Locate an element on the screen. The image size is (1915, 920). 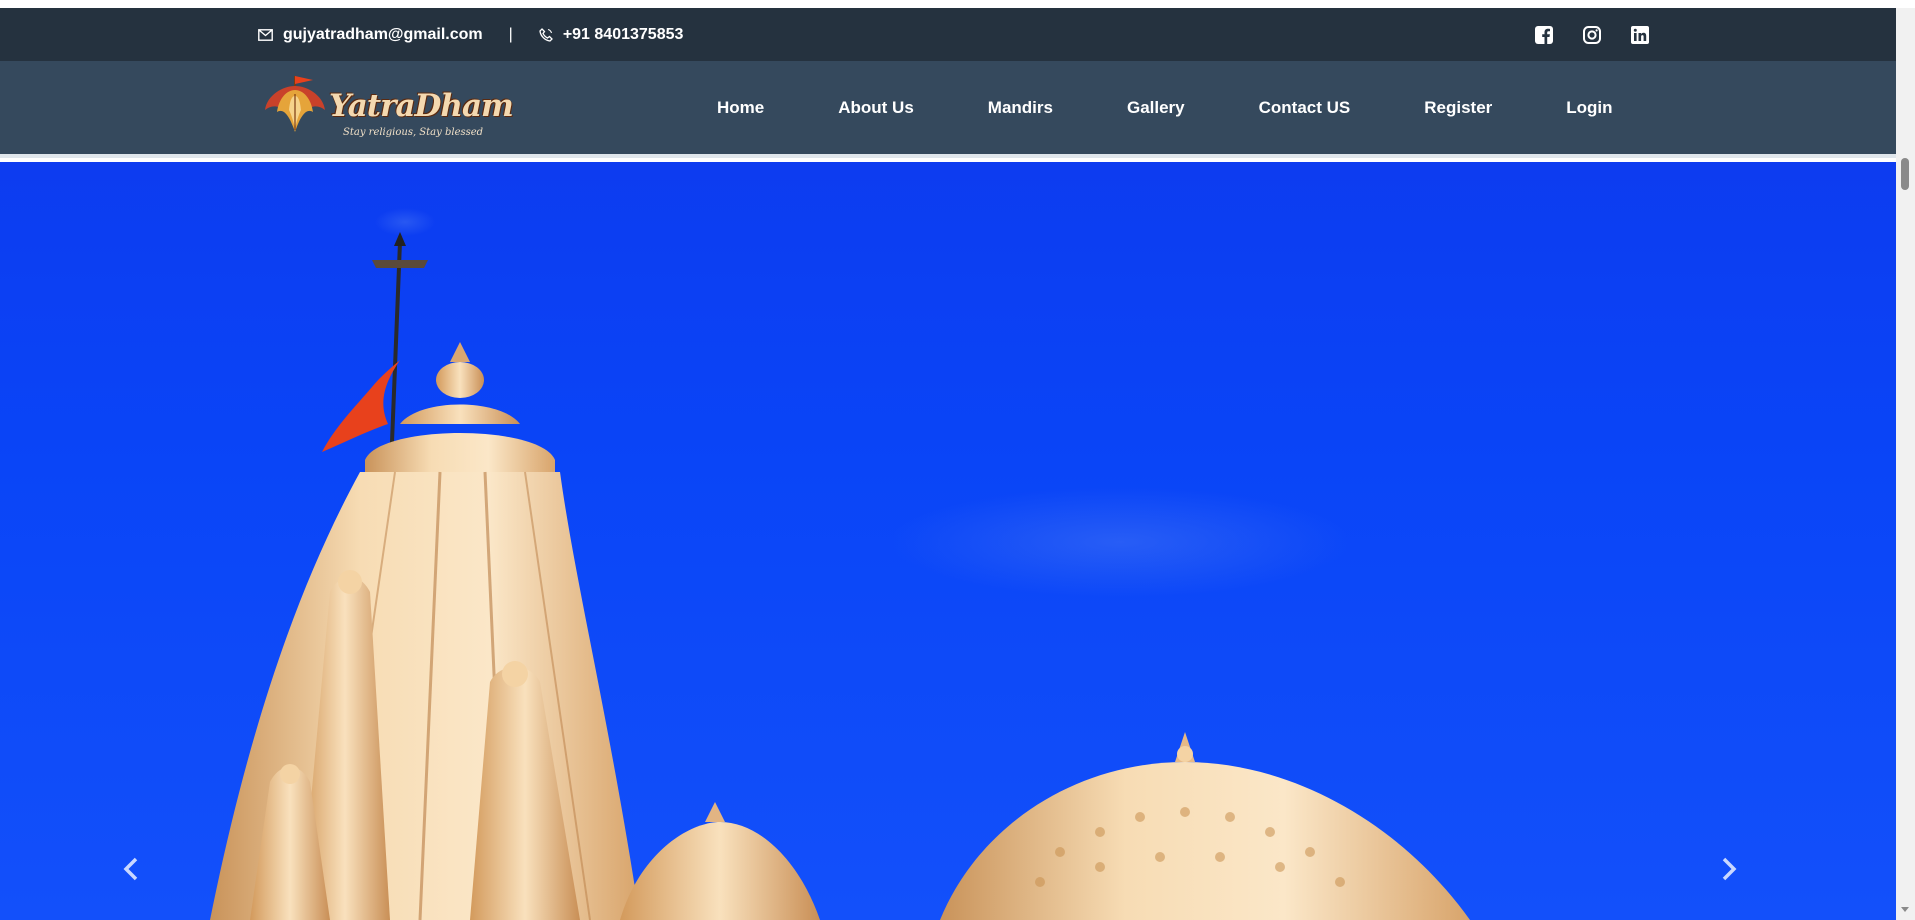
logo-mandir-icon is located at coordinates (295, 104).